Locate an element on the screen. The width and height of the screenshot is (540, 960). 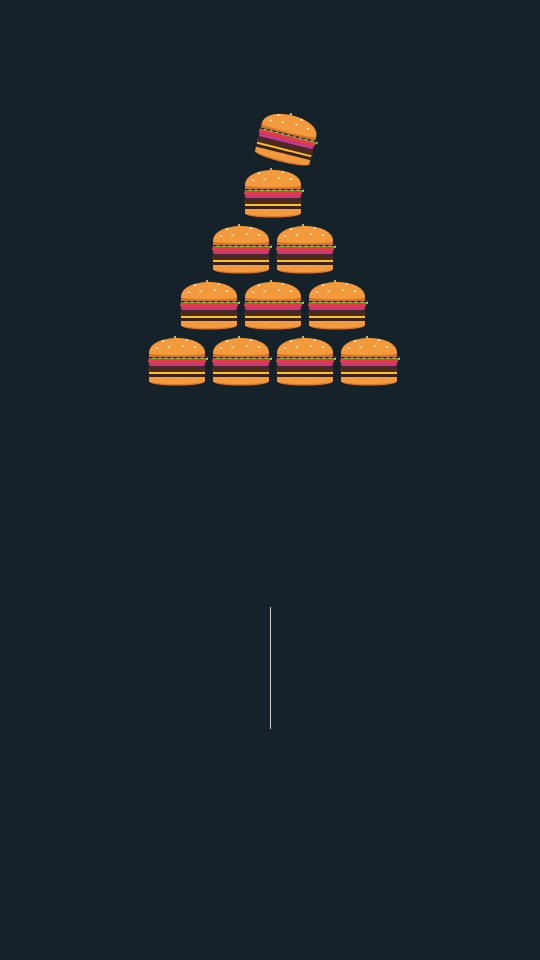
aim-line is located at coordinates (270, 668).